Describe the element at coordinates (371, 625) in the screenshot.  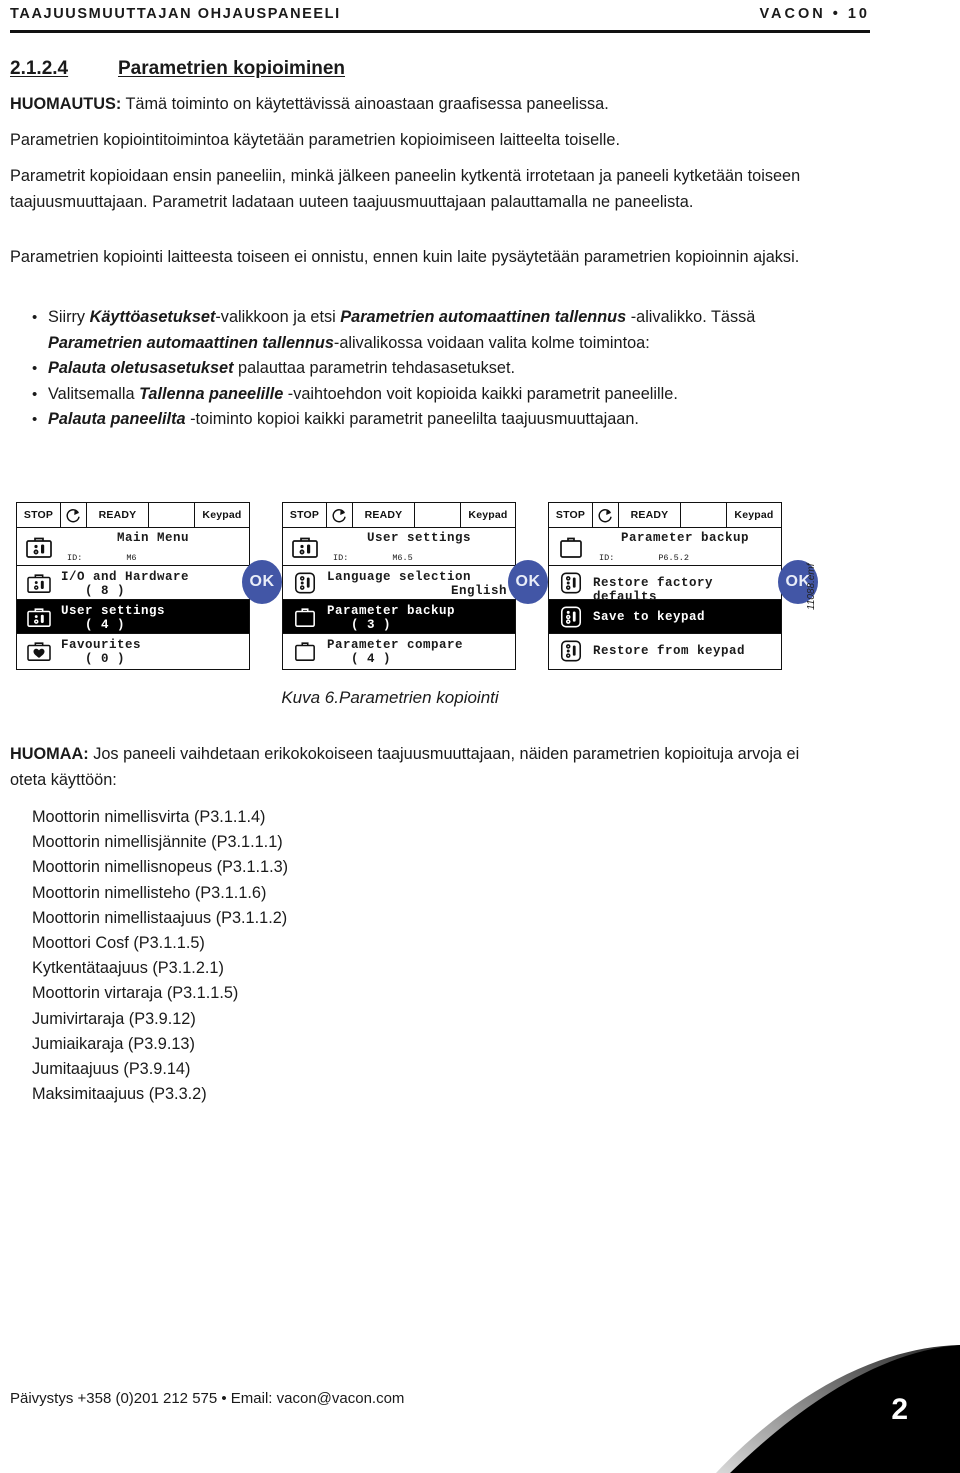
I see `menu-item-count: ( 3 )` at that location.